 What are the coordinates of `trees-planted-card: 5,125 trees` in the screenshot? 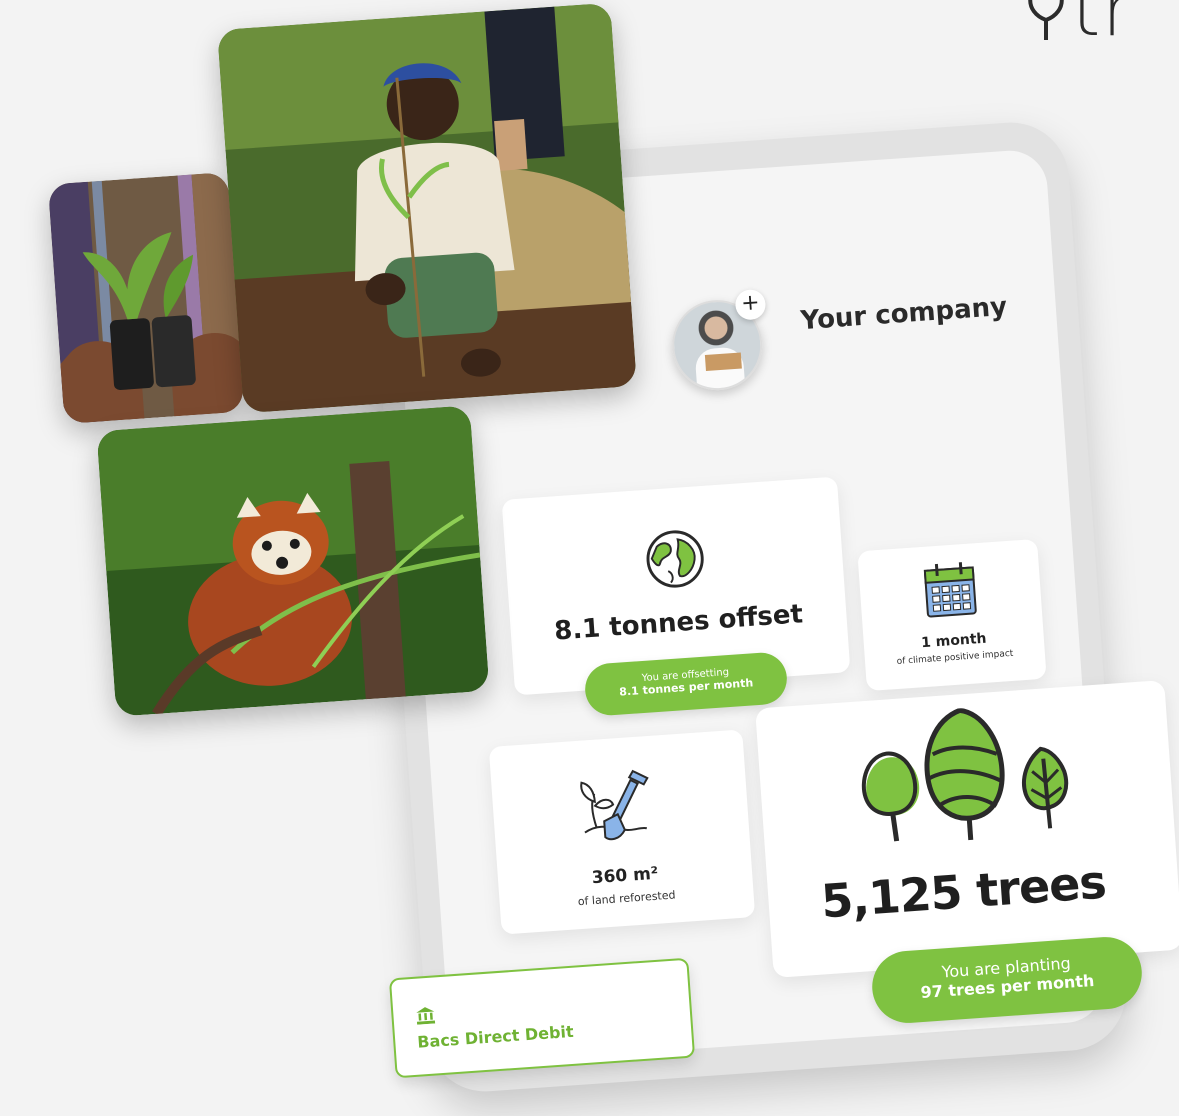 It's located at (967, 829).